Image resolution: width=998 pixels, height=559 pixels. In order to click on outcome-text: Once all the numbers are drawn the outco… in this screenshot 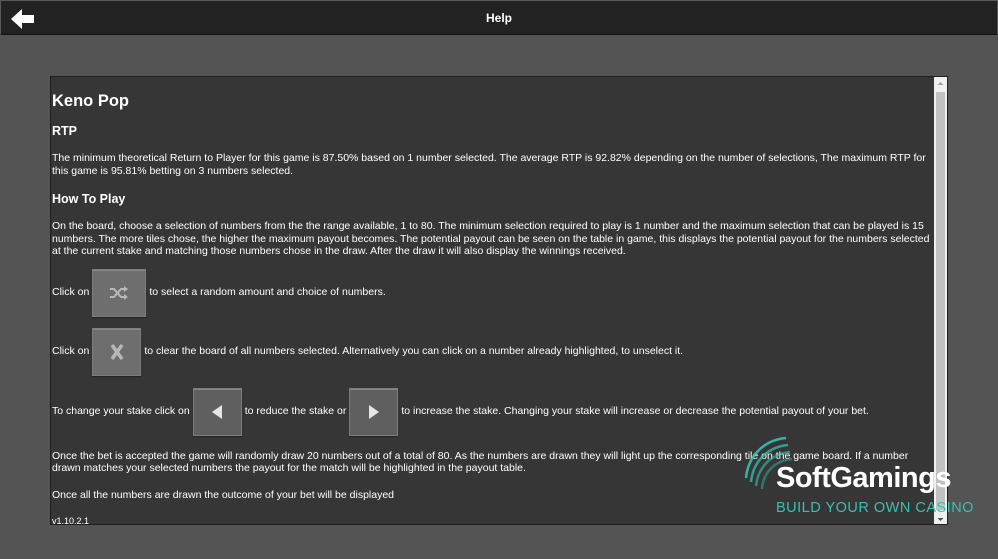, I will do `click(223, 494)`.